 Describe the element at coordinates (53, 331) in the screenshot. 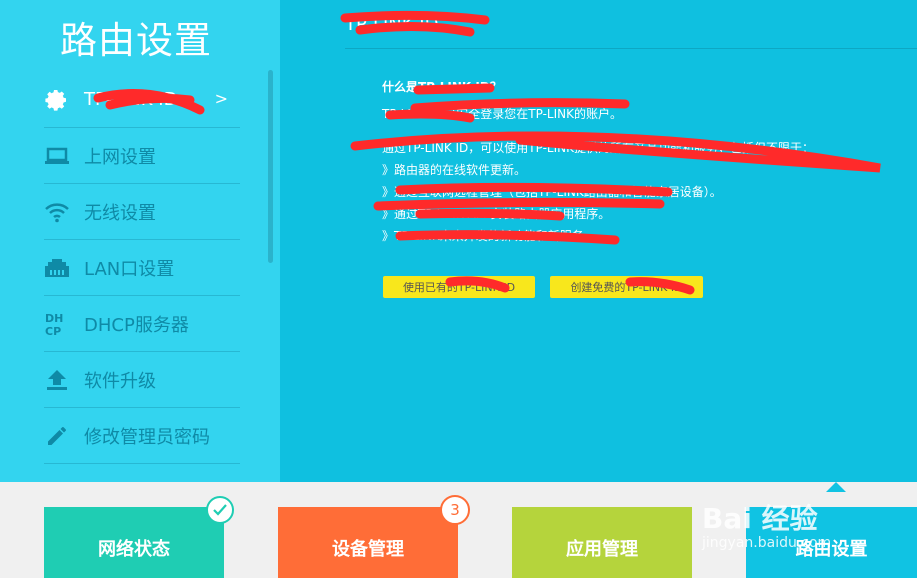

I see `svg-text: CP` at that location.